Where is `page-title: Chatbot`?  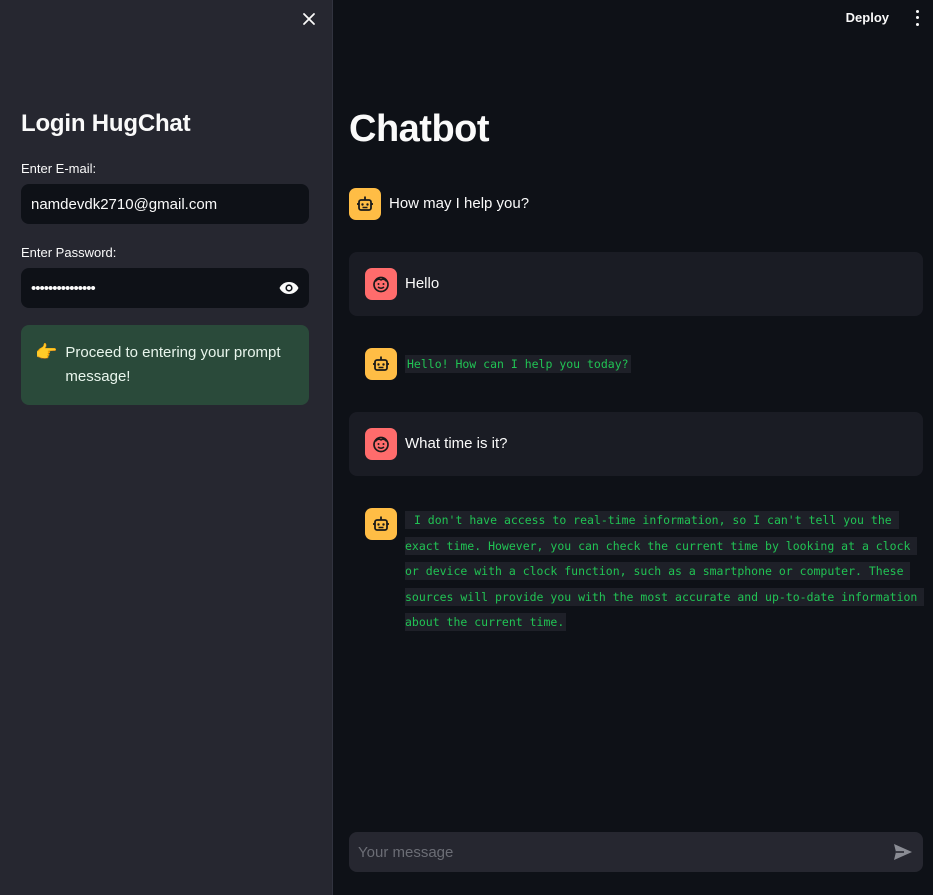 page-title: Chatbot is located at coordinates (419, 129).